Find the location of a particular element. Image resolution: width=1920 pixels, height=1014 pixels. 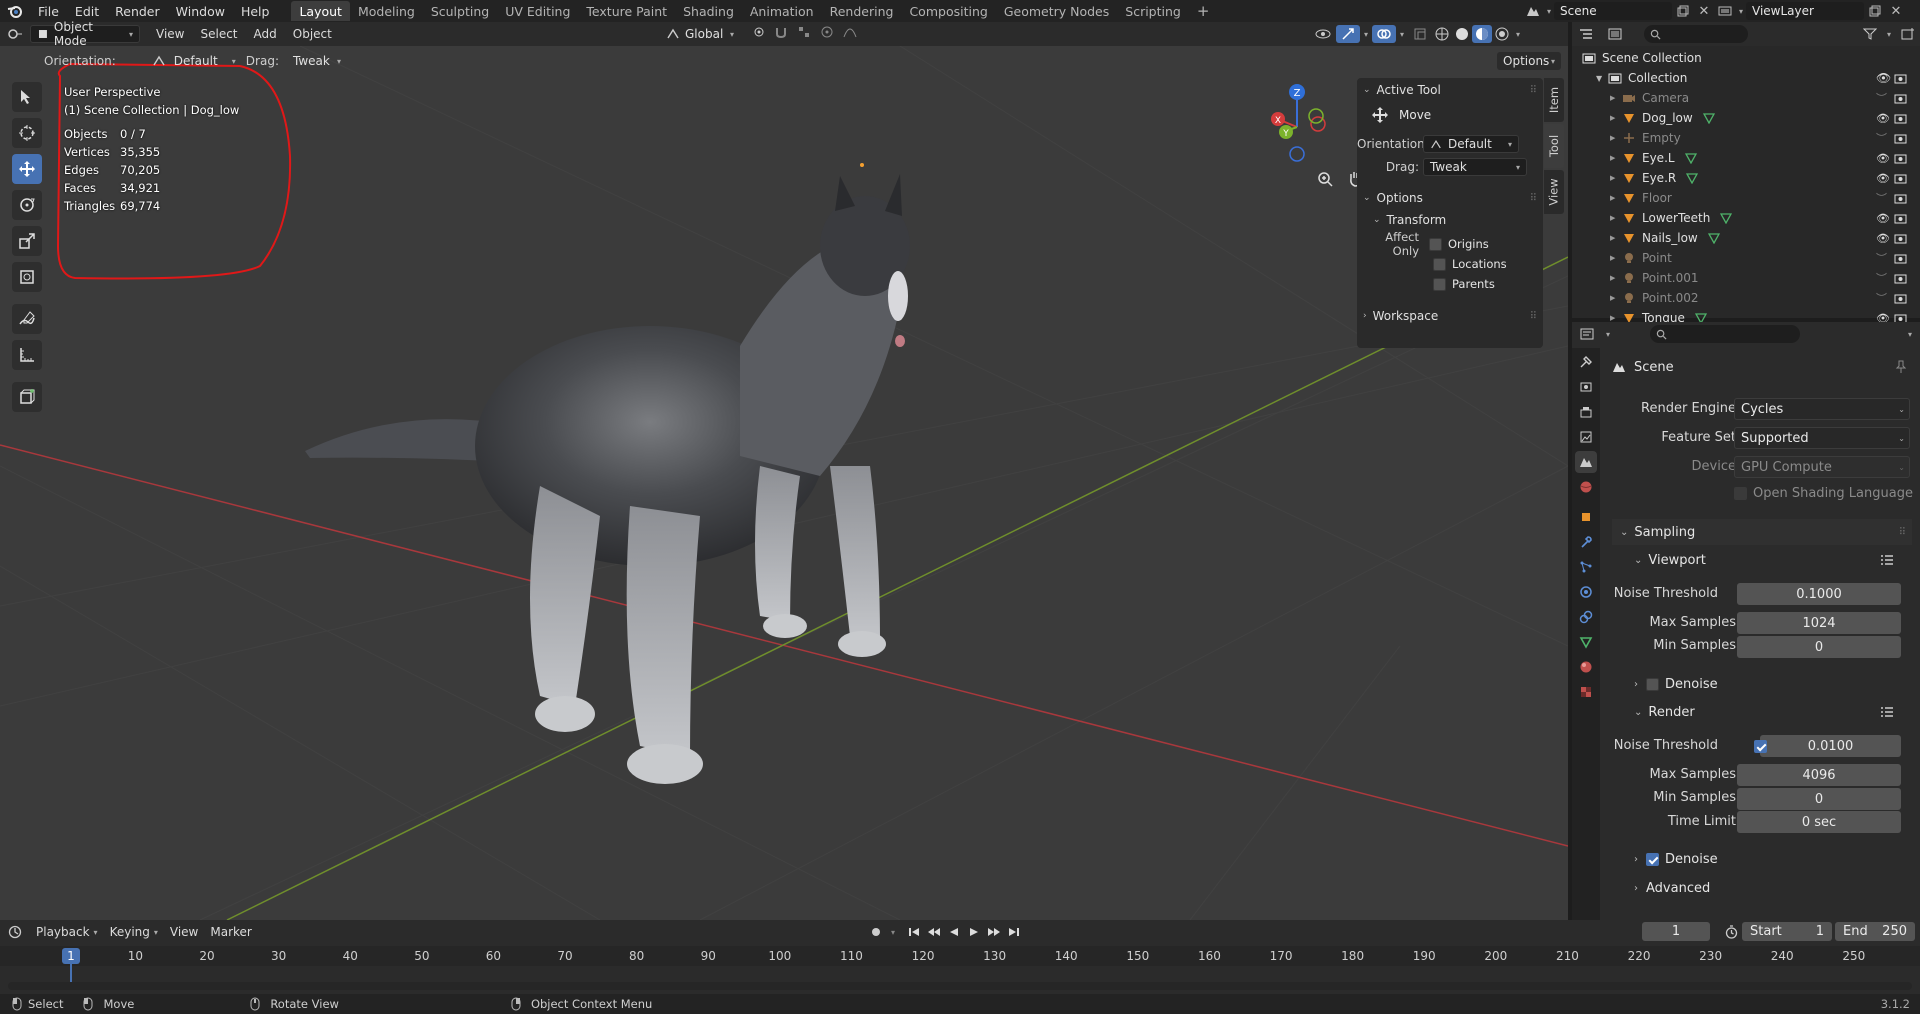

workspace-tab-animation: Animation is located at coordinates (782, 11).